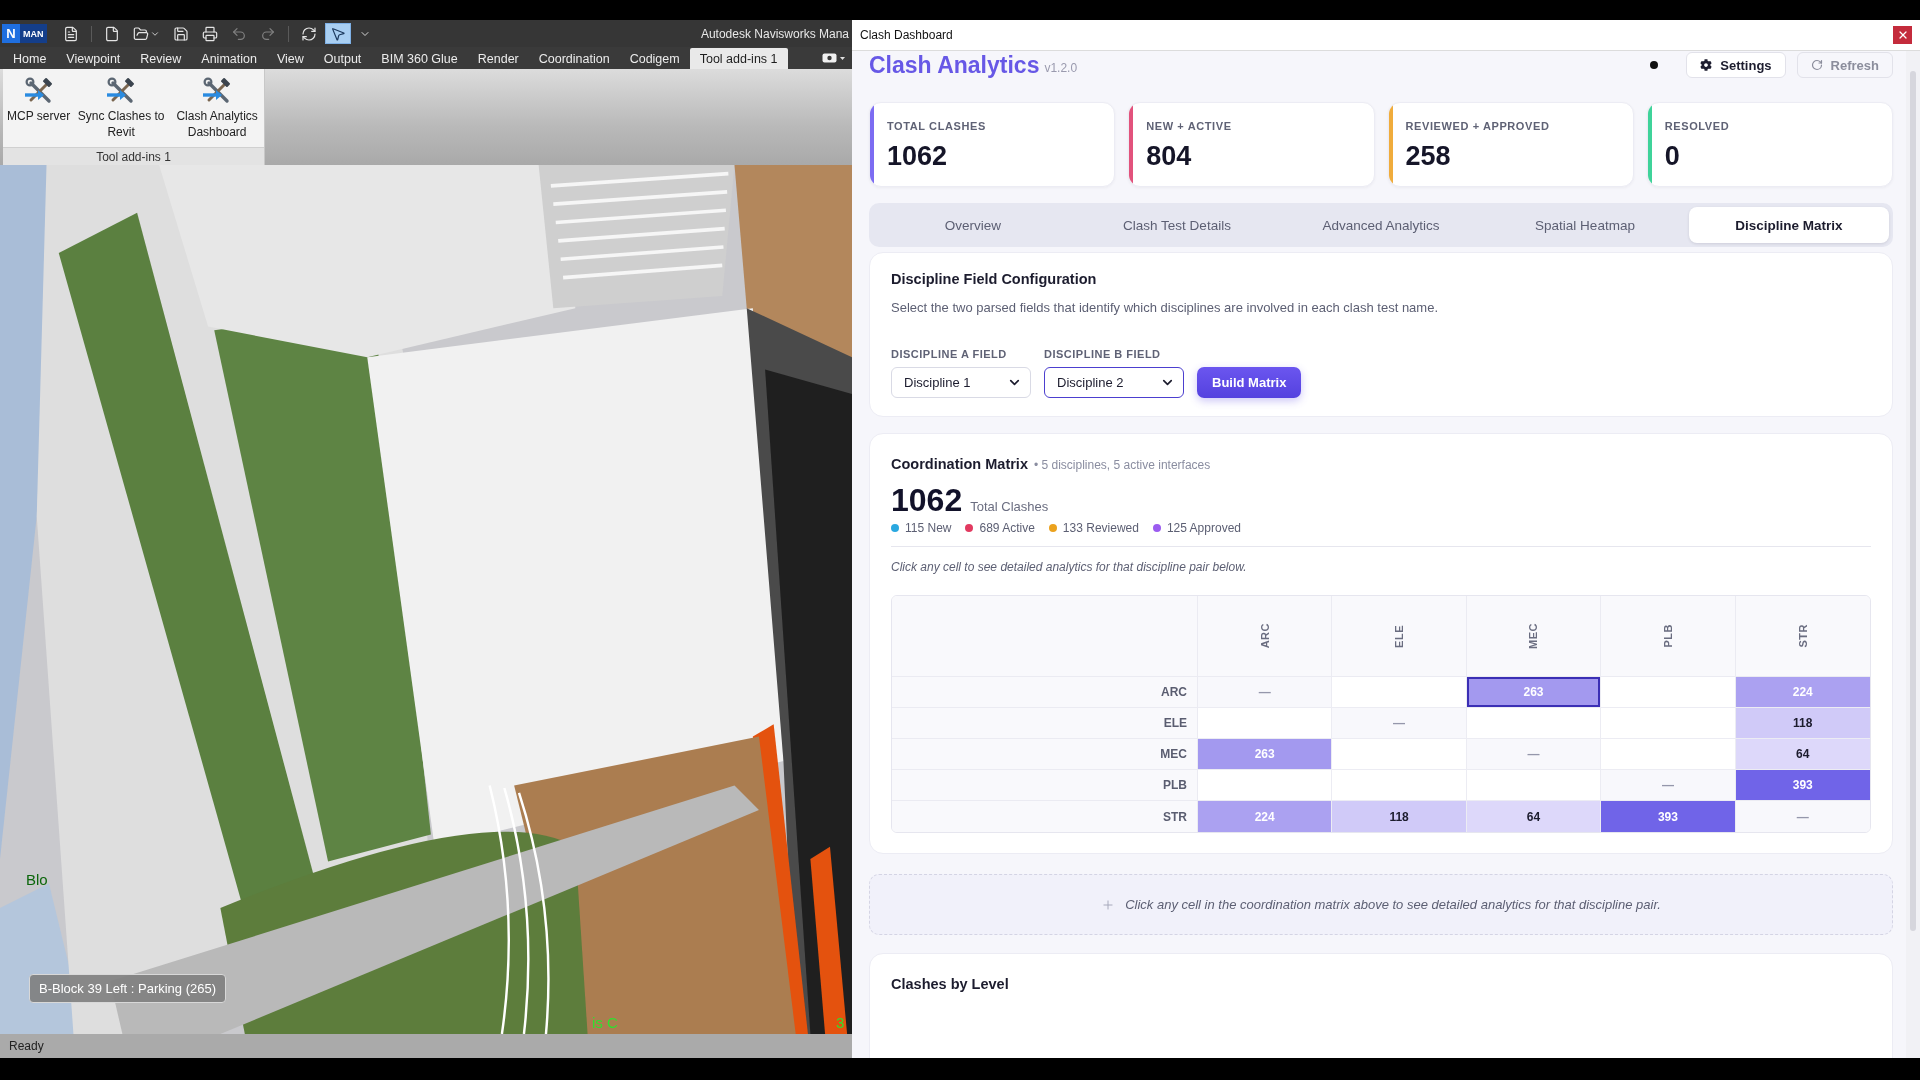 The width and height of the screenshot is (1920, 1080). I want to click on card-title: Clashes by Level, so click(950, 984).